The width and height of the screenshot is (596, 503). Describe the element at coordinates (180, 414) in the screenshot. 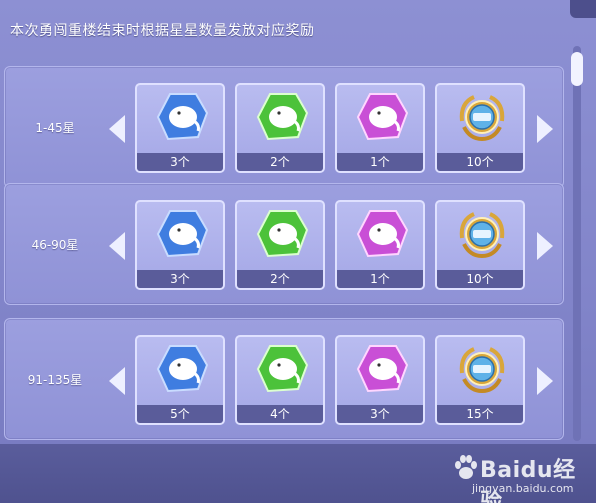

I see `reward-count: 5个` at that location.